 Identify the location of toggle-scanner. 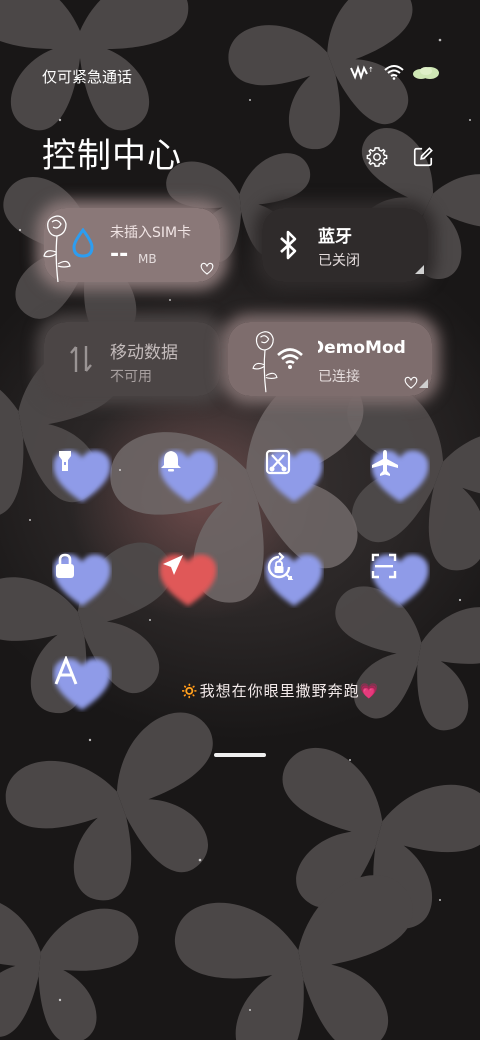
(400, 580).